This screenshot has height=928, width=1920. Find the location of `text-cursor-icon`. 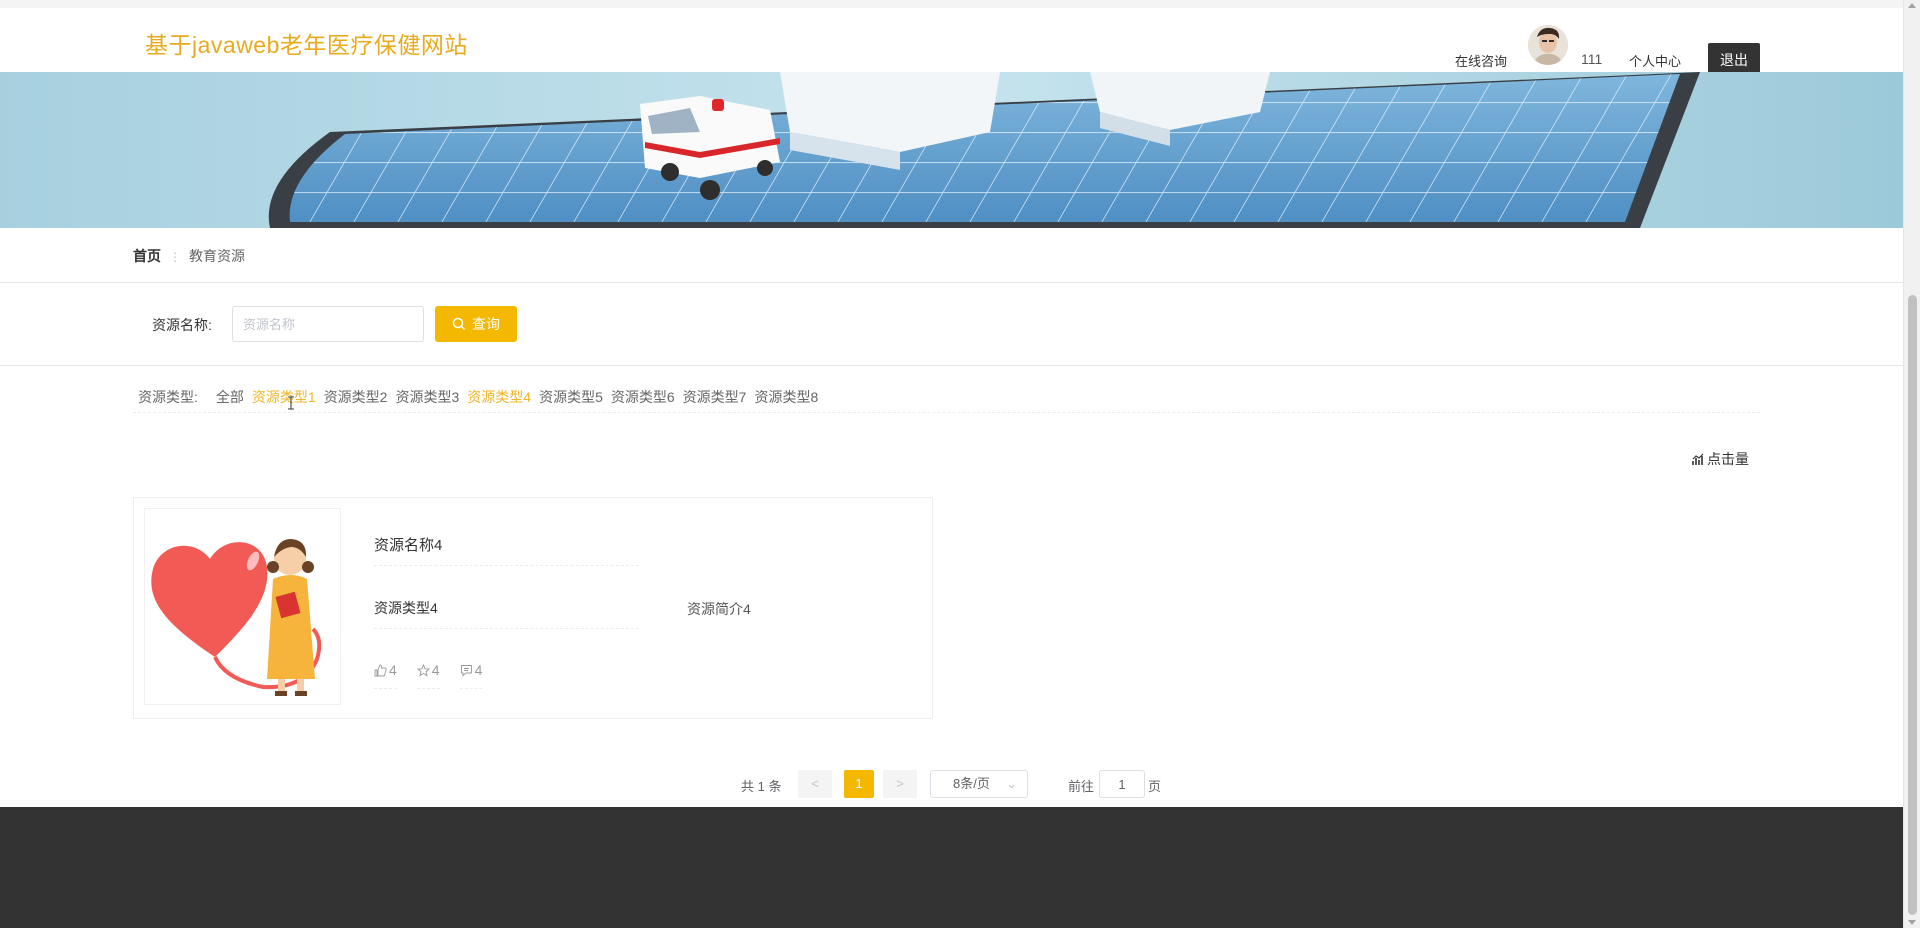

text-cursor-icon is located at coordinates (291, 403).